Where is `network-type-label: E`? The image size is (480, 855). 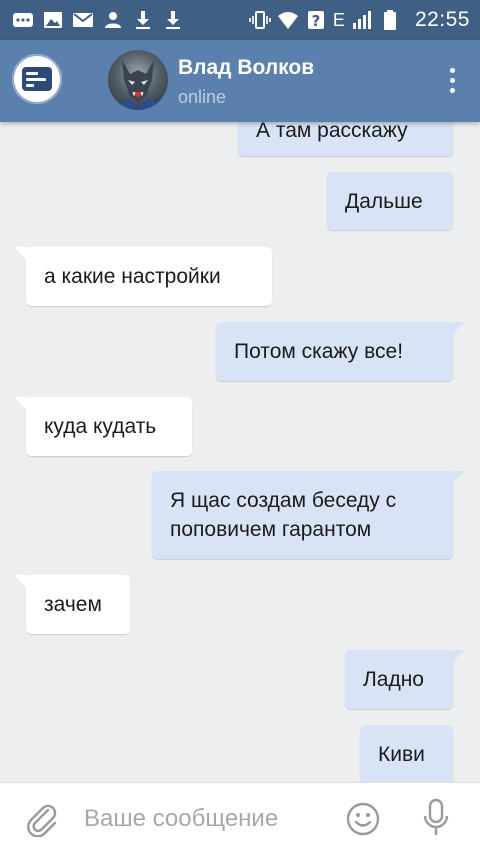 network-type-label: E is located at coordinates (338, 19).